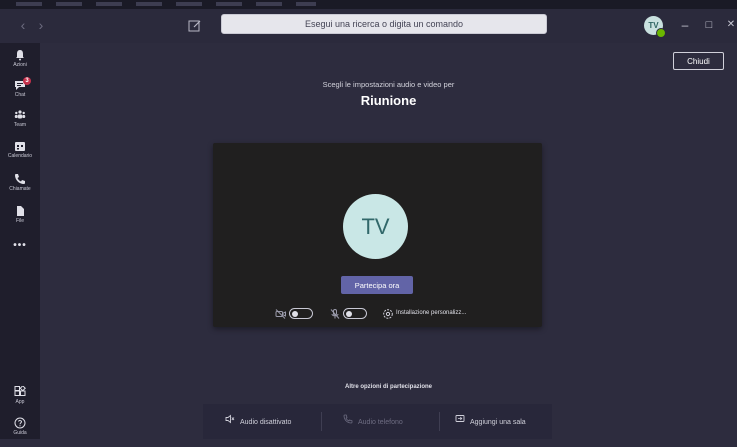 Image resolution: width=737 pixels, height=447 pixels. Describe the element at coordinates (20, 423) in the screenshot. I see `help-icon` at that location.